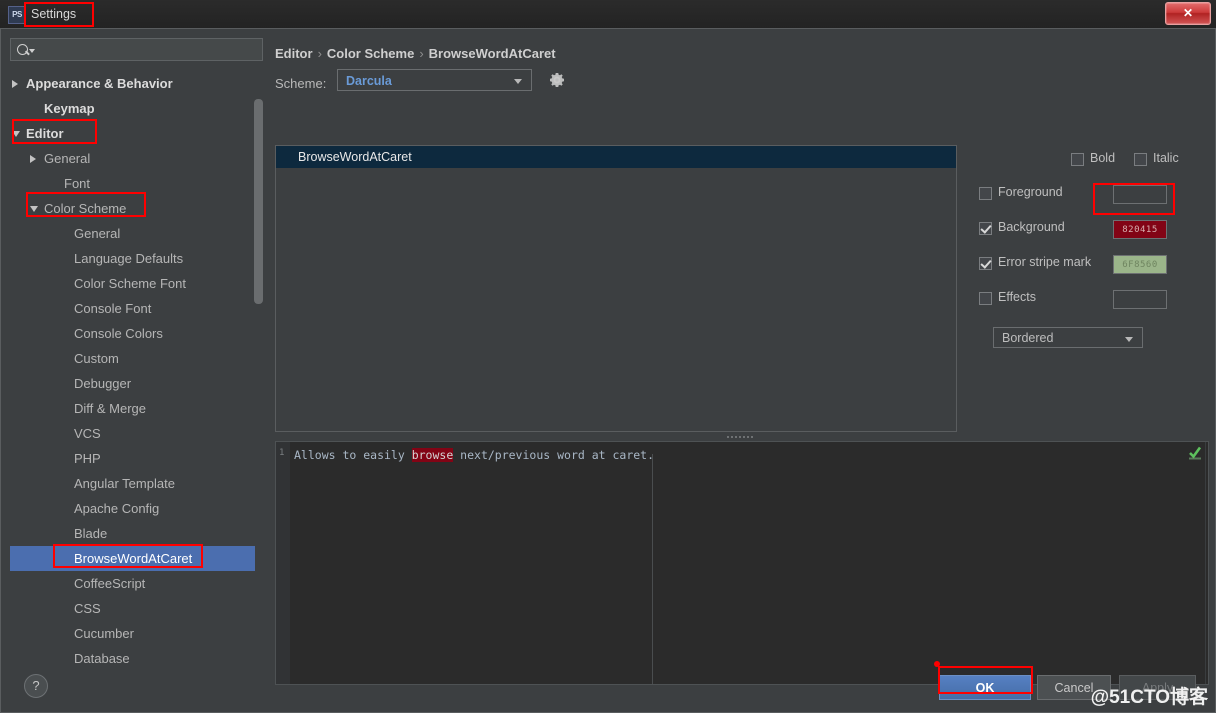 This screenshot has width=1216, height=713. Describe the element at coordinates (554, 455) in the screenshot. I see `preview-text-after: next/previous word at caret.` at that location.